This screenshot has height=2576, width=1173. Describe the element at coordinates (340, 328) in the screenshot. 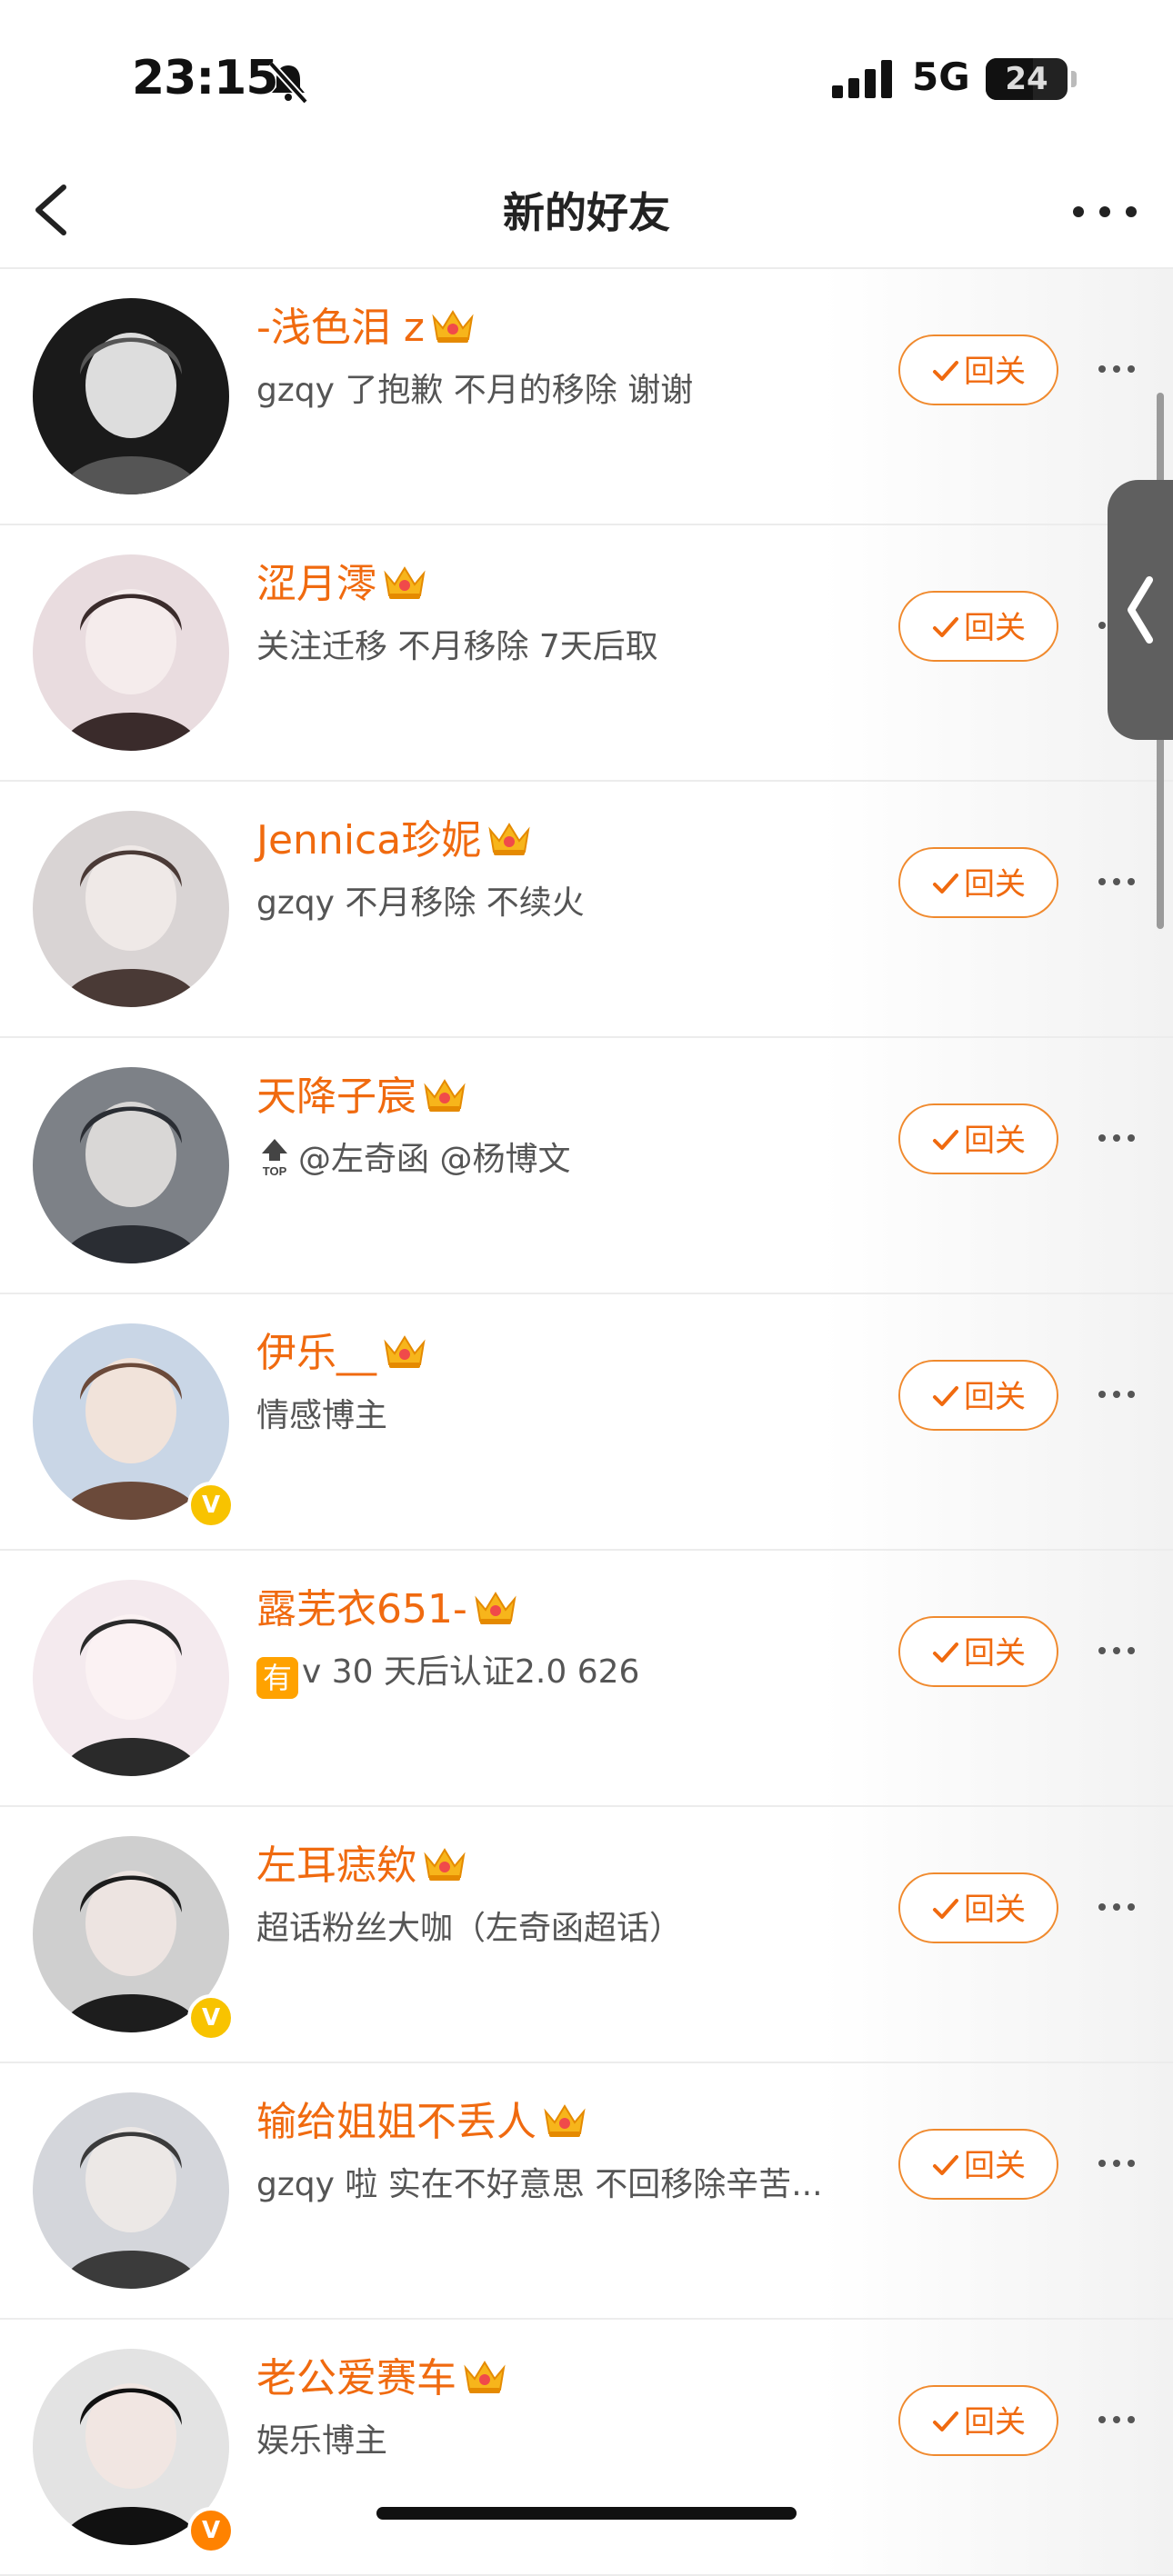

I see `friend-name-text: -浅色泪 z` at that location.